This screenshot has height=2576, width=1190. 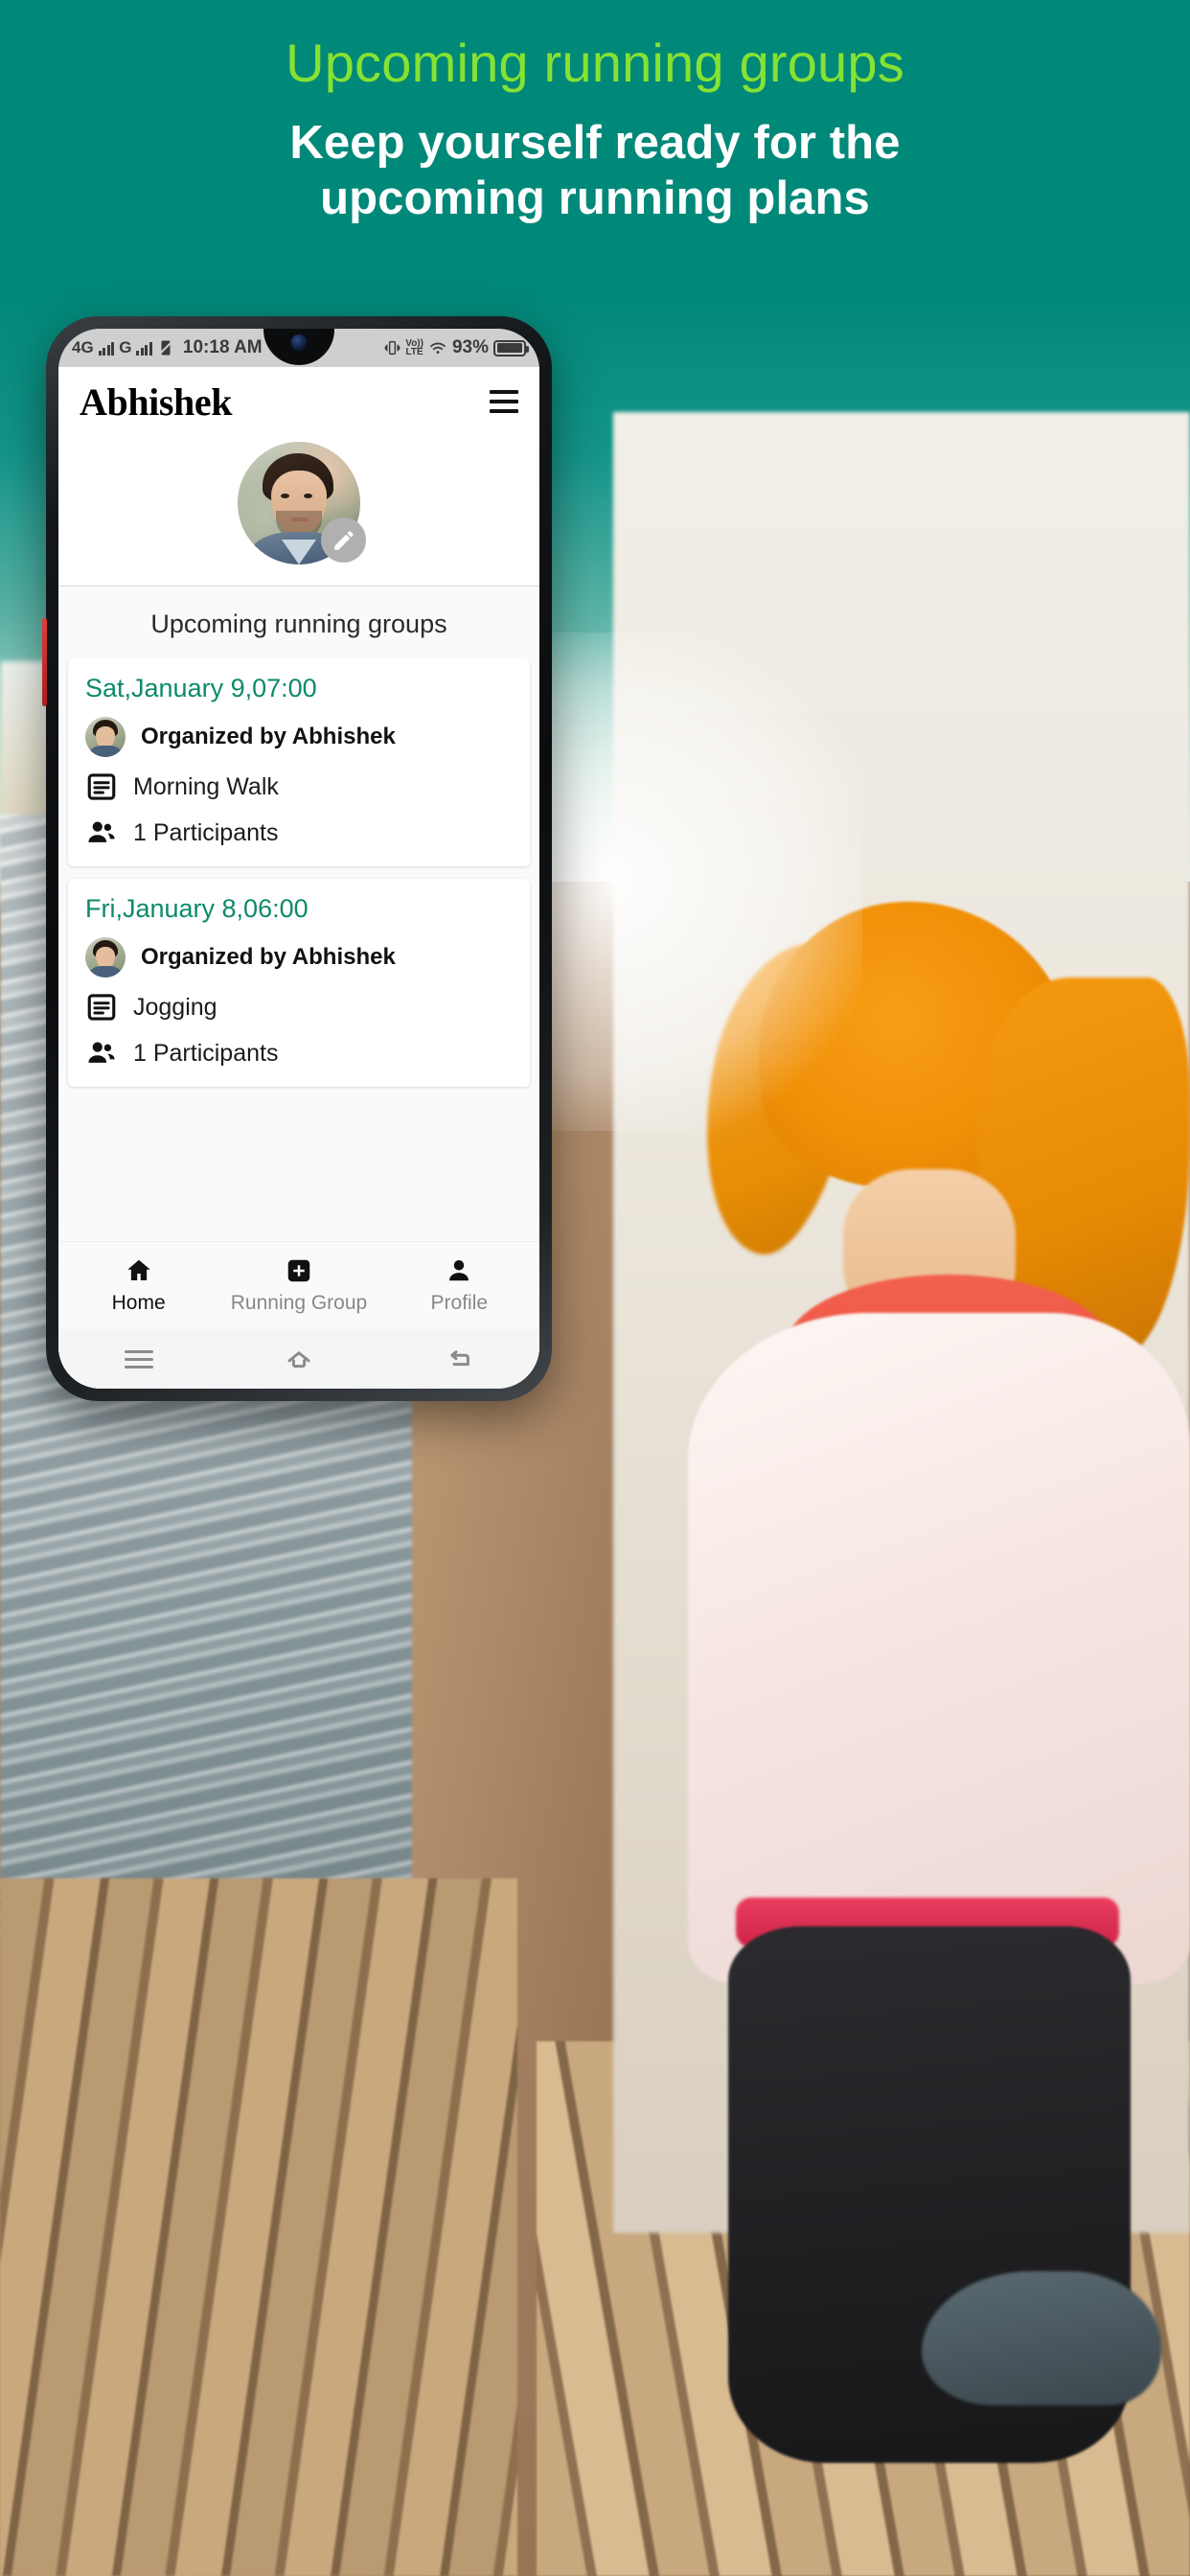 What do you see at coordinates (438, 348) in the screenshot?
I see `wifi-icon` at bounding box center [438, 348].